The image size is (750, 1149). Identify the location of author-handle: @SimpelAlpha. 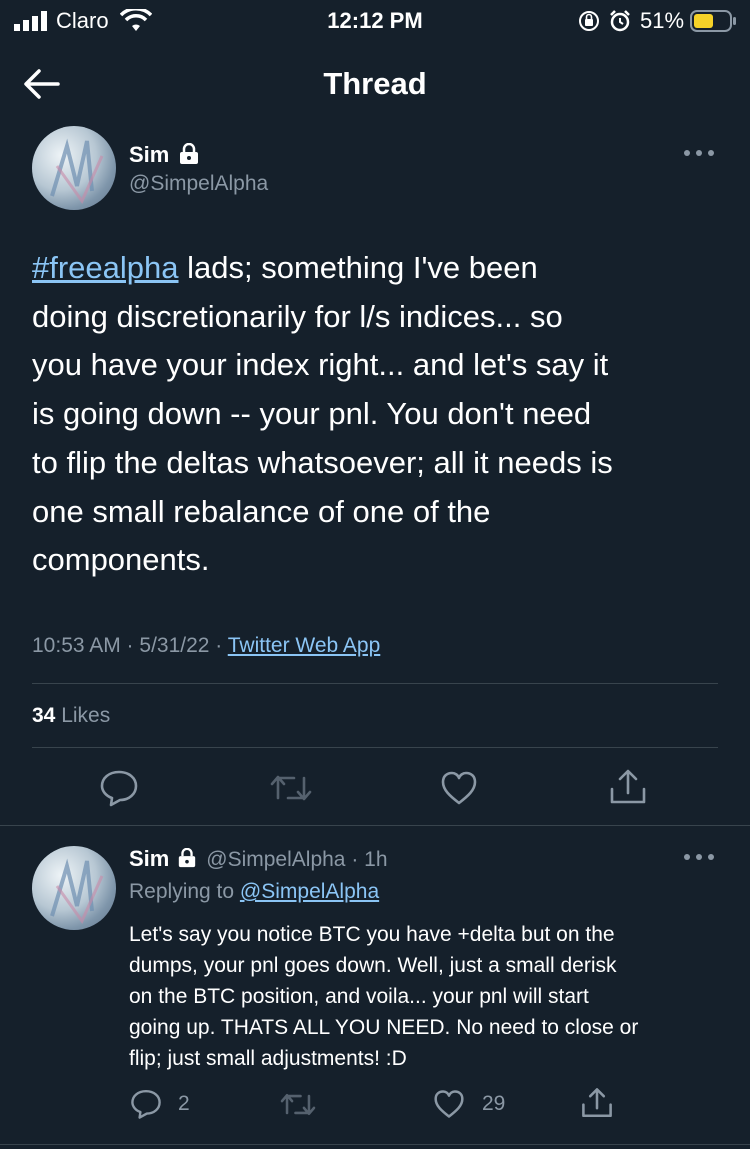
(198, 184).